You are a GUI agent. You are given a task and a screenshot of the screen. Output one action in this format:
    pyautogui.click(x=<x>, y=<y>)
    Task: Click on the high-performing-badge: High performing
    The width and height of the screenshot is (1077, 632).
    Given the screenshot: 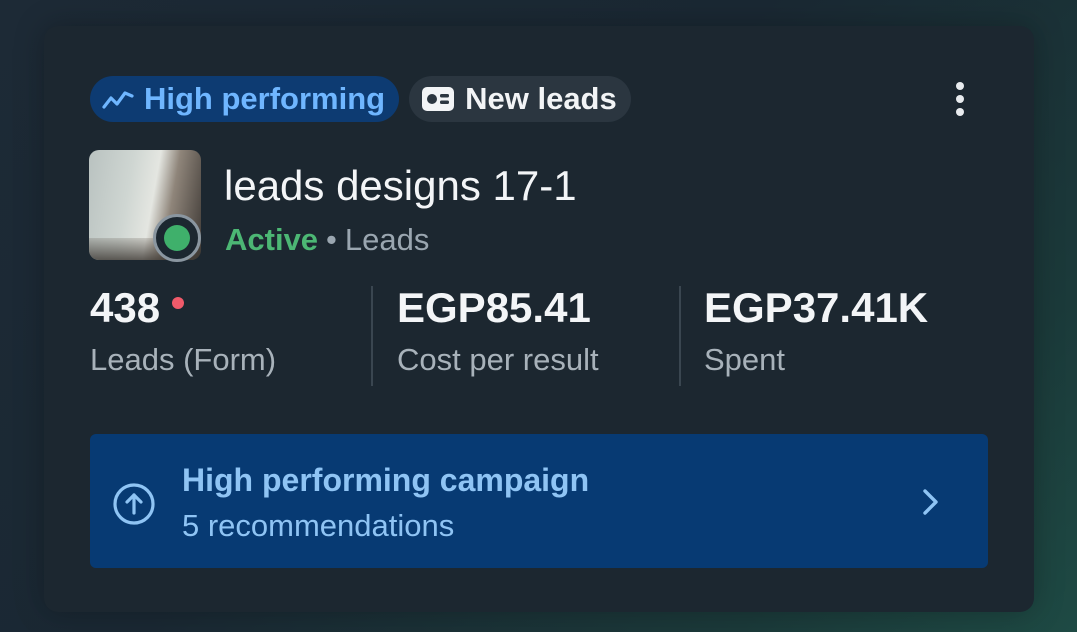 What is the action you would take?
    pyautogui.click(x=245, y=99)
    